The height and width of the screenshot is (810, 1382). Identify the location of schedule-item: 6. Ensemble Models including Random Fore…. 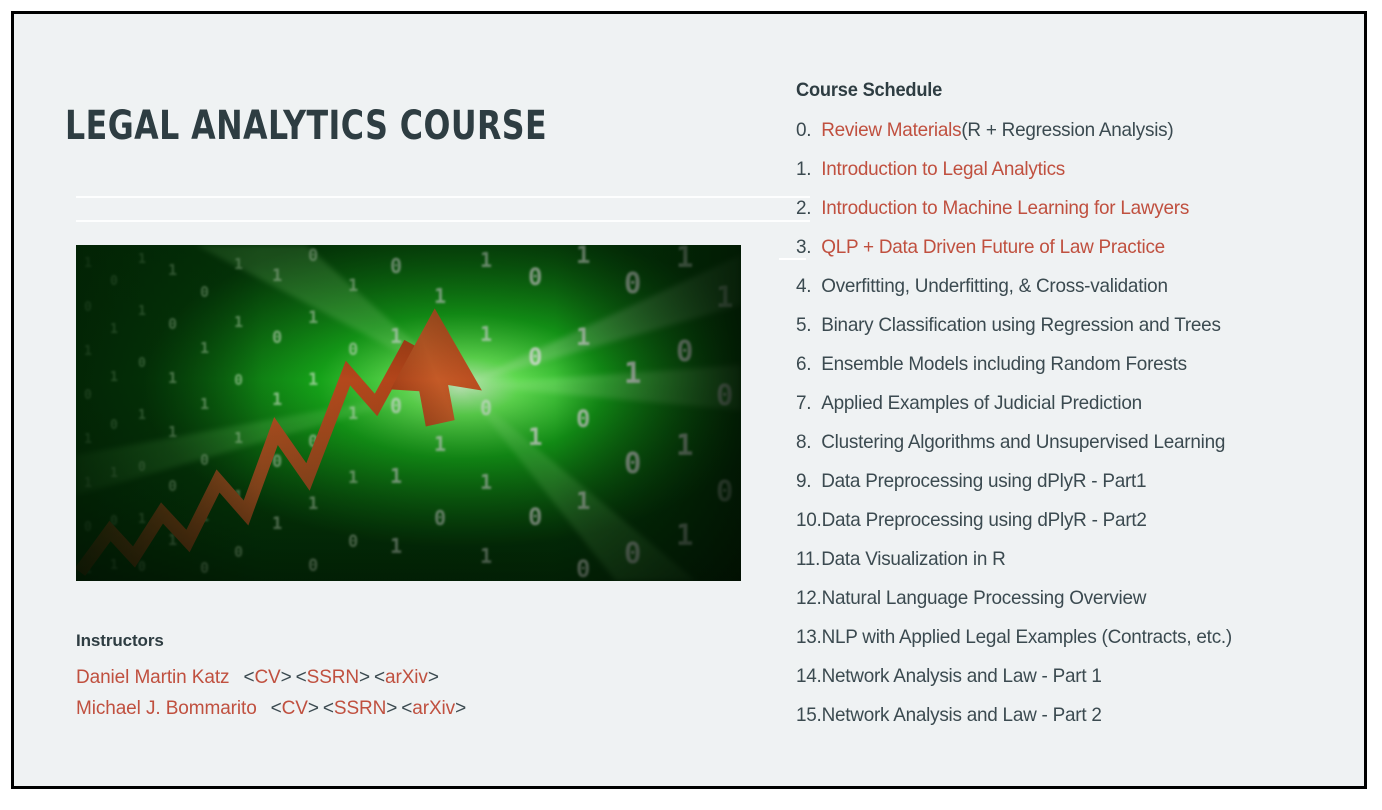
(1067, 372).